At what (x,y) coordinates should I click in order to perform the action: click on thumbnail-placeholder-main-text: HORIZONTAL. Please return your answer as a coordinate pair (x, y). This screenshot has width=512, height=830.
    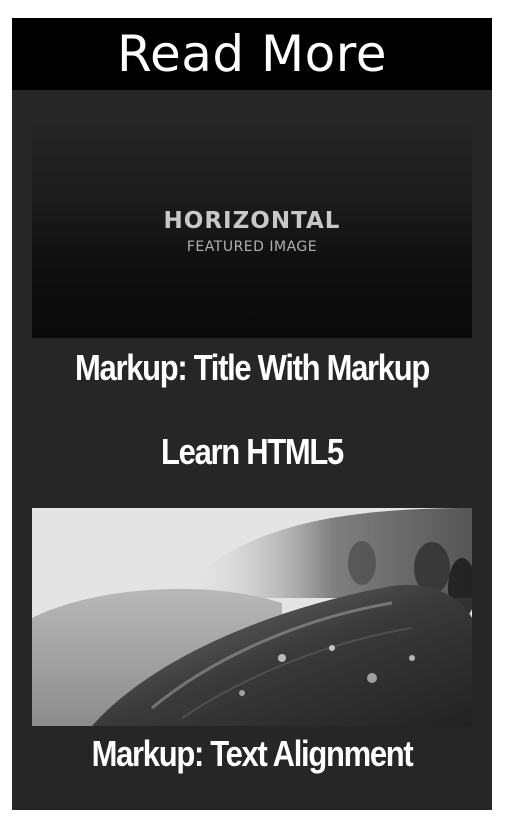
    Looking at the image, I should click on (252, 221).